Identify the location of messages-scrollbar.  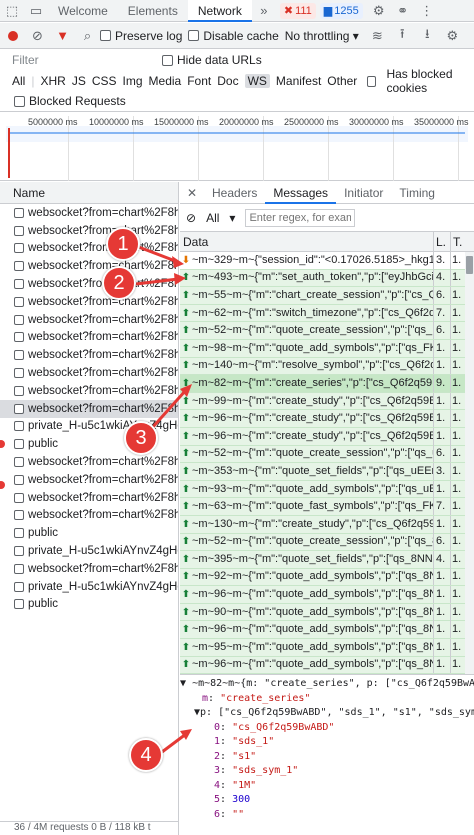
(469, 463).